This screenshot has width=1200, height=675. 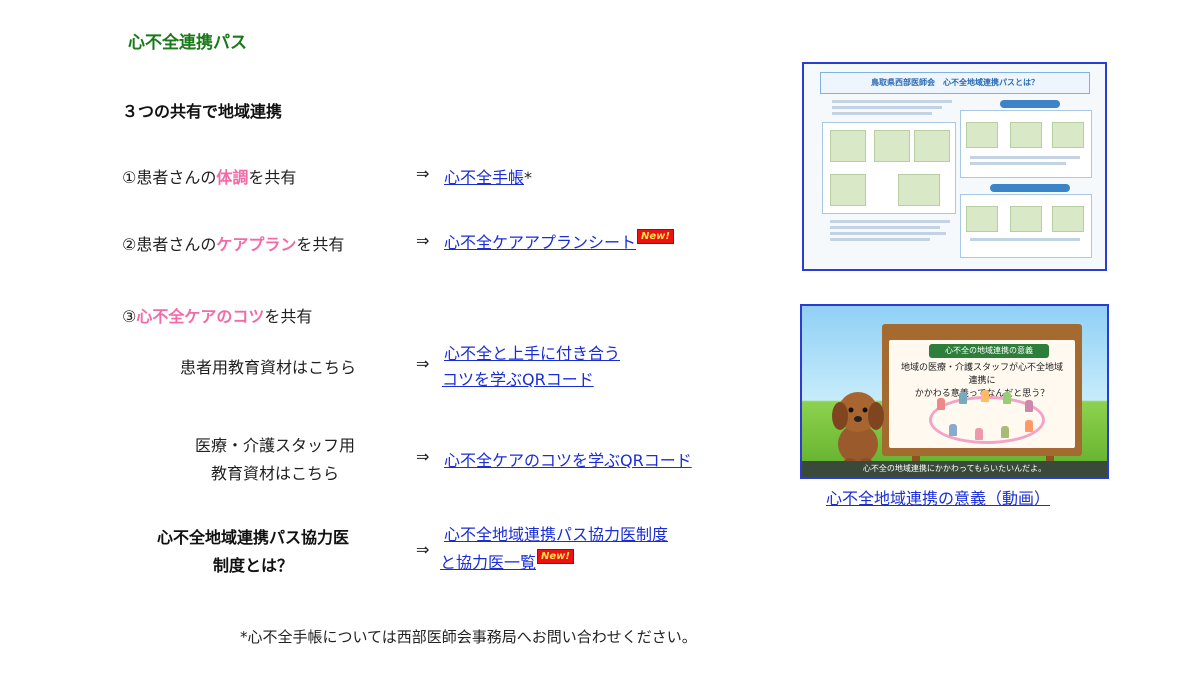 I want to click on share-item-highlight: ケアプラン, so click(x=256, y=244).